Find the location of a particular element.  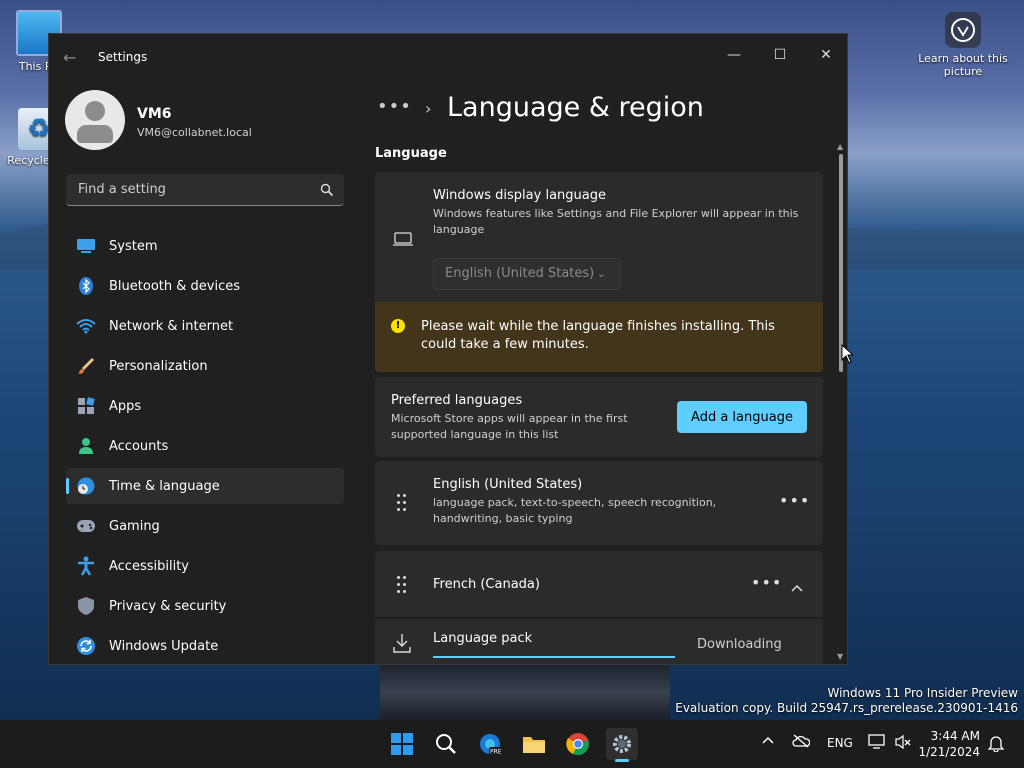

download-progress-track is located at coordinates (554, 657).